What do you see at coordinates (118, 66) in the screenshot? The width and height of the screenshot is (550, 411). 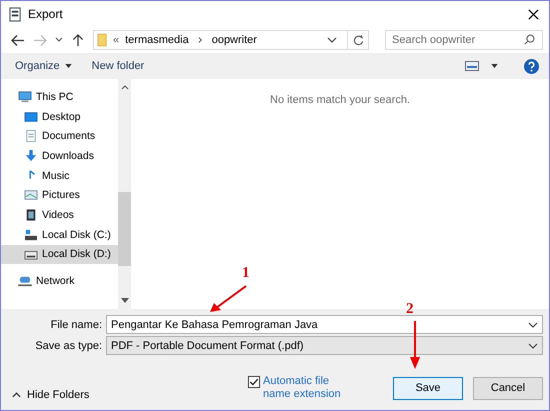 I see `new-folder-button: New folder` at bounding box center [118, 66].